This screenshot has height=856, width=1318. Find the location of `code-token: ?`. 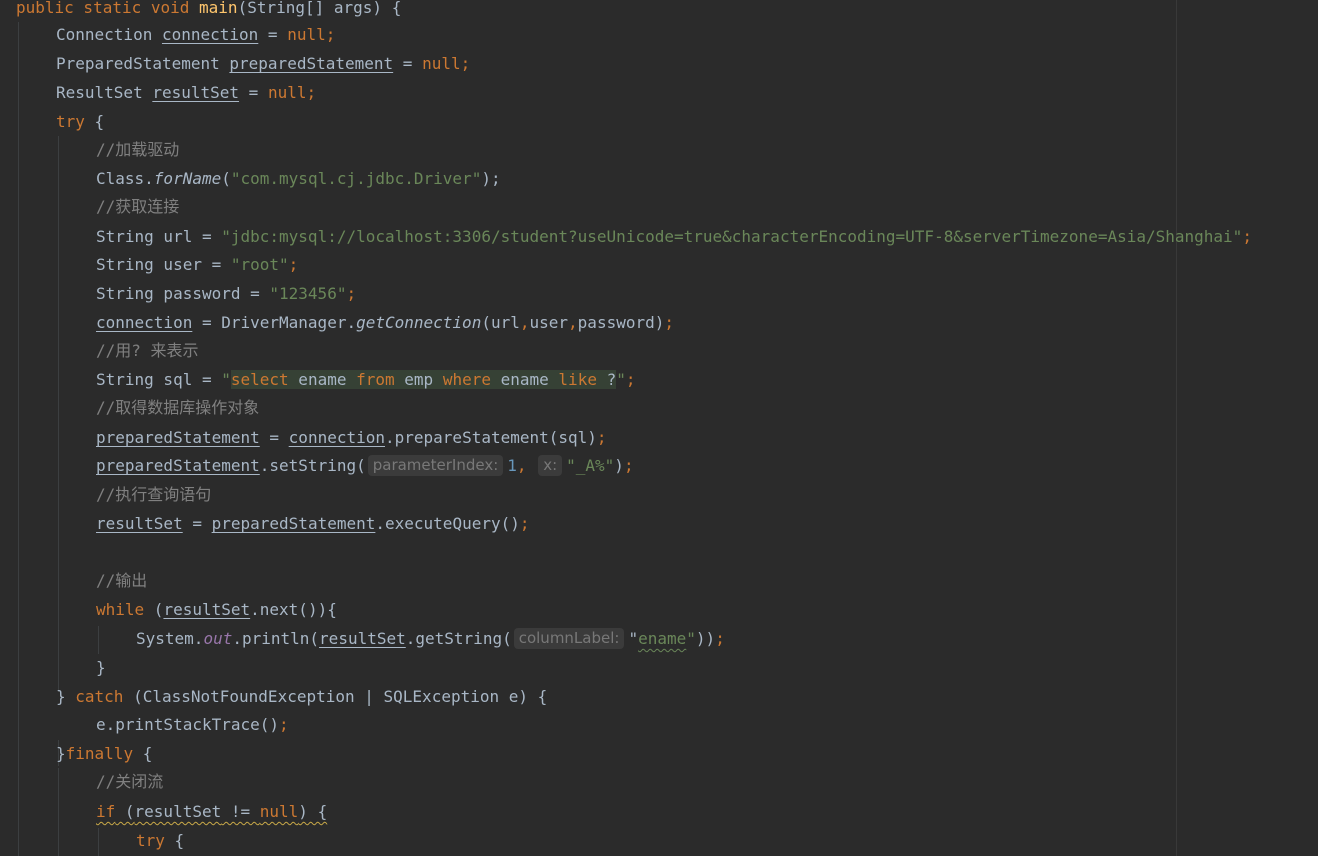

code-token: ? is located at coordinates (606, 379).